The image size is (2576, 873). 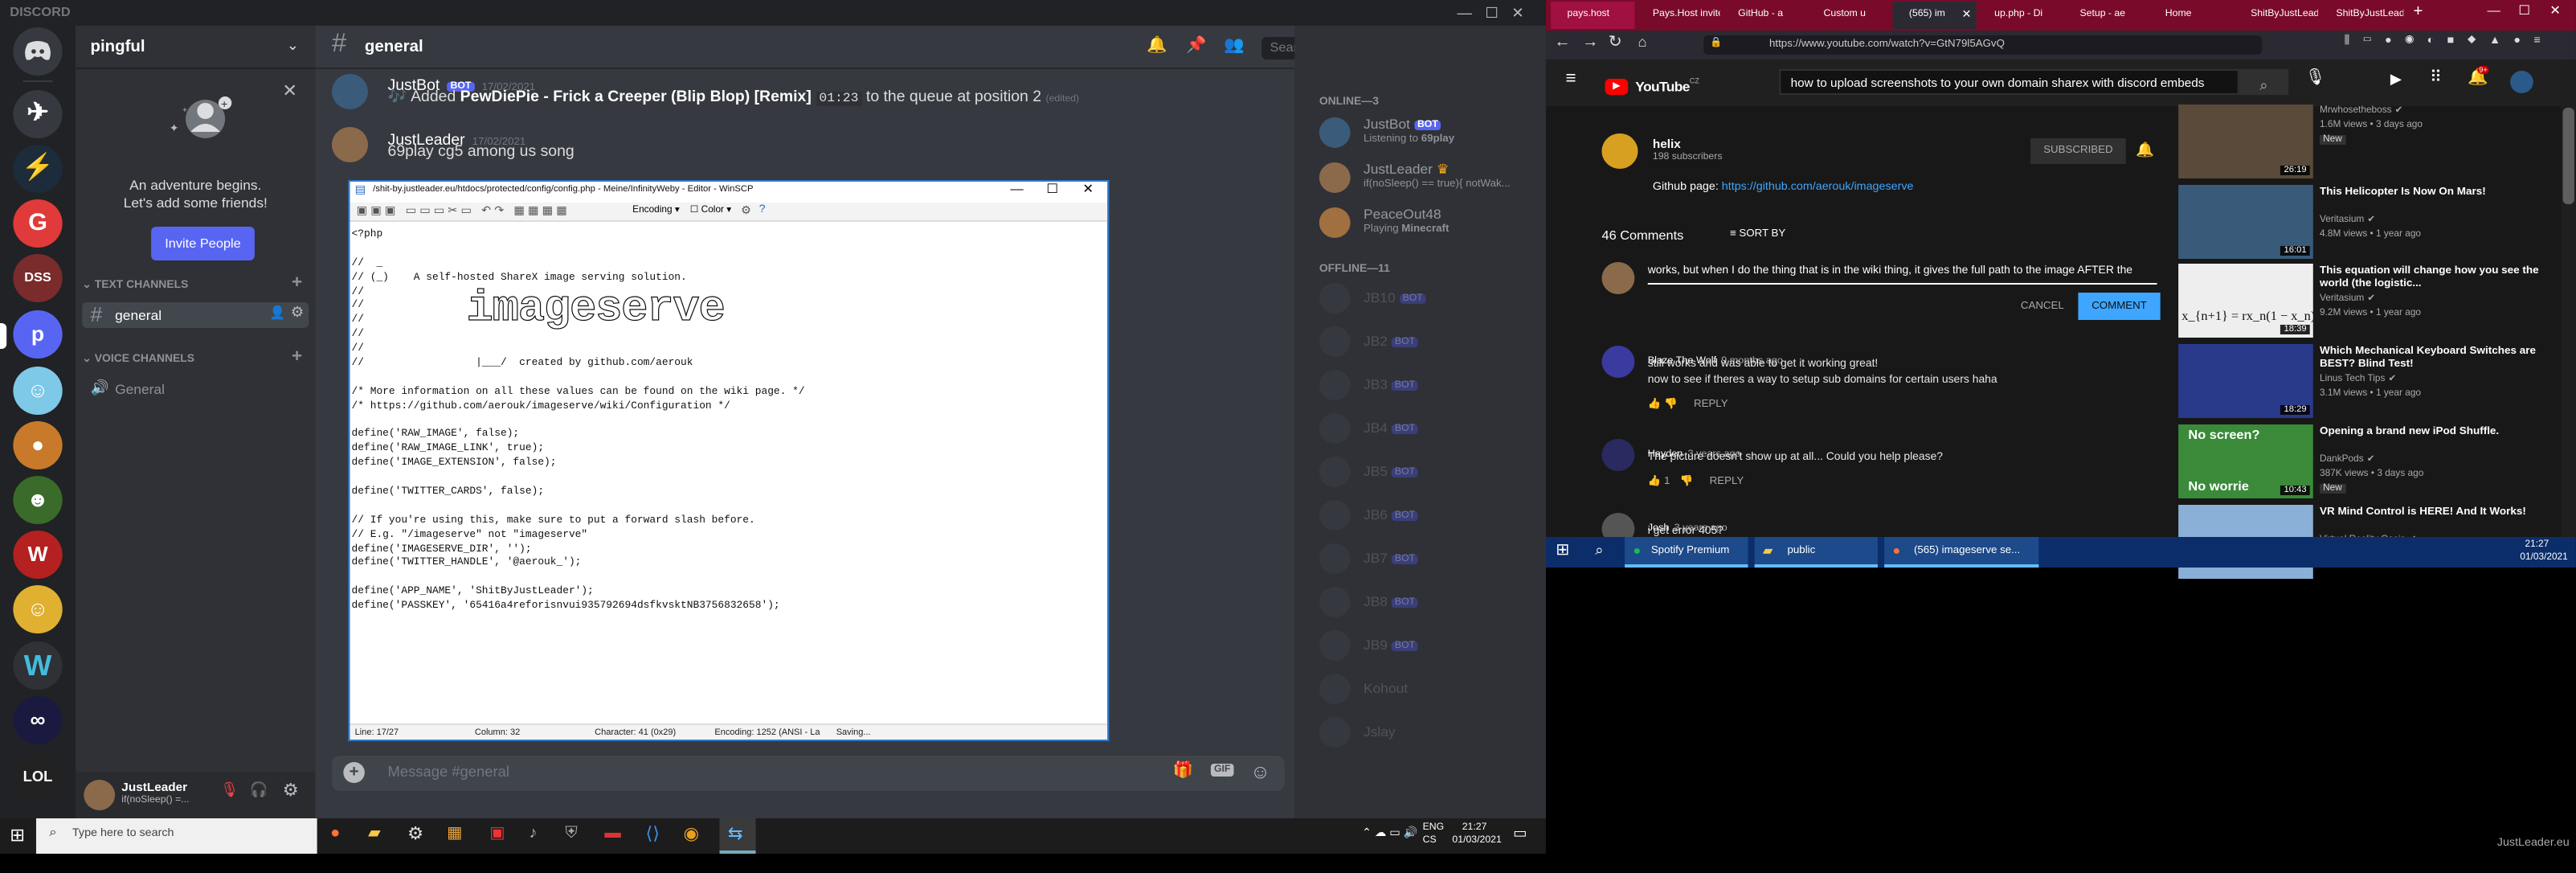 What do you see at coordinates (1234, 46) in the screenshot?
I see `members-icon: 👥` at bounding box center [1234, 46].